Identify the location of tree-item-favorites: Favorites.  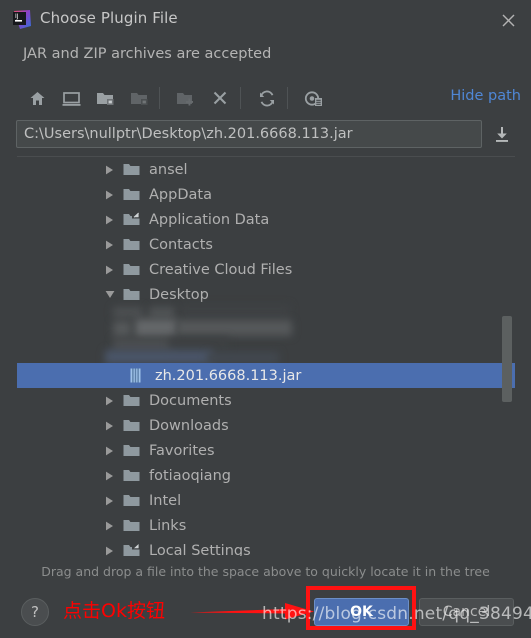
(266, 450).